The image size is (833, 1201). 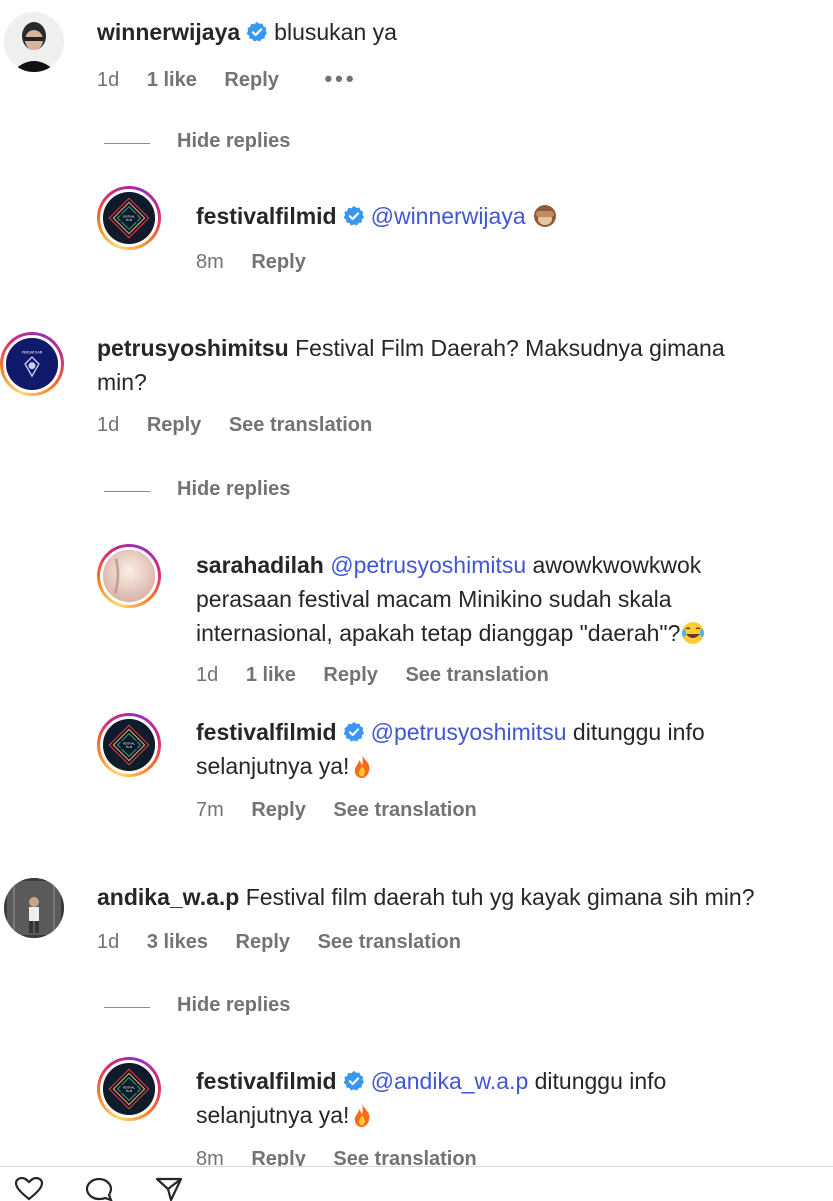 I want to click on comment-meta: 1d Reply See translation, so click(x=245, y=425).